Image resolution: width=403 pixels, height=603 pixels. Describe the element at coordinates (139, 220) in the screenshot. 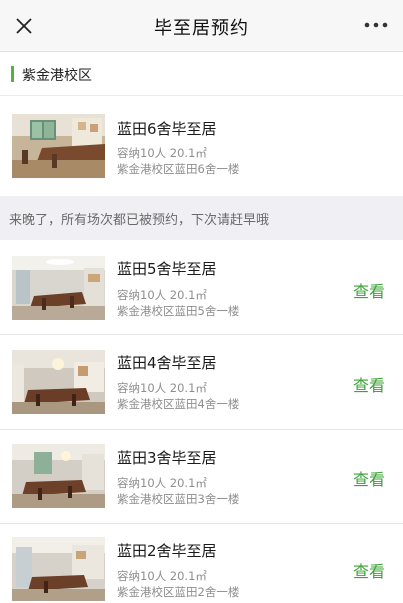

I see `notice-text: 来晚了，所有场次都已被预约，下次请赶早哦` at that location.